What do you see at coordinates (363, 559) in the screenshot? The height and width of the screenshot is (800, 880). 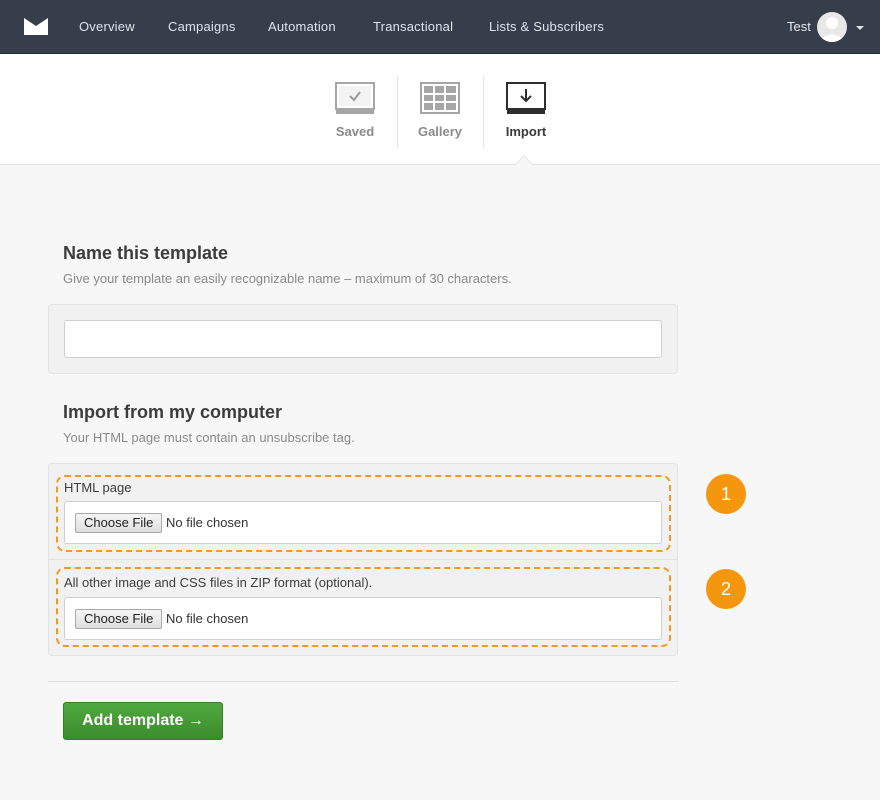 I see `panel-divider` at bounding box center [363, 559].